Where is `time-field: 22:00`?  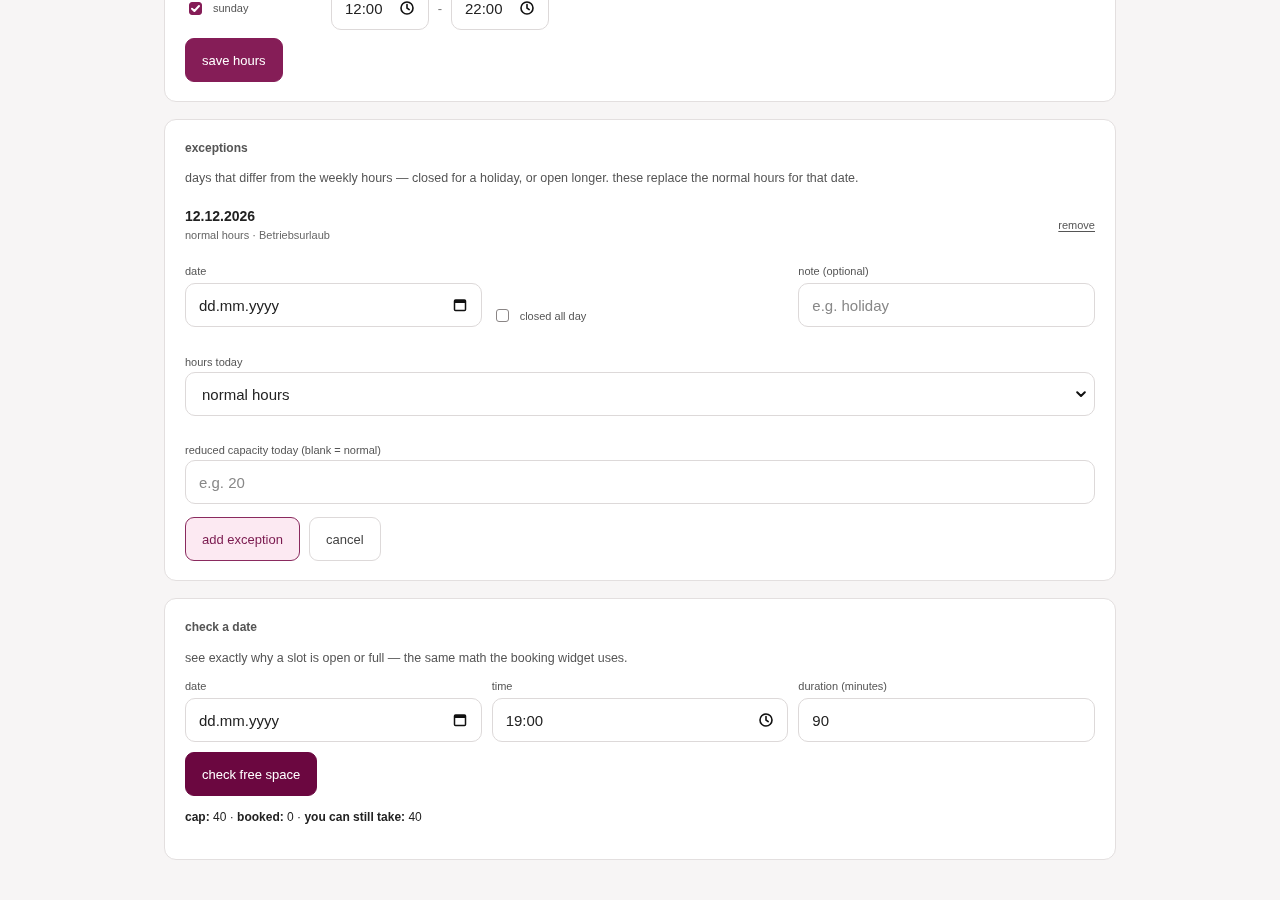 time-field: 22:00 is located at coordinates (500, 15).